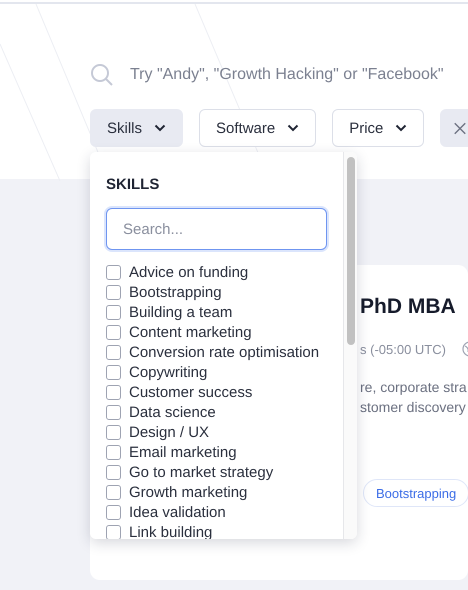 This screenshot has height=590, width=468. Describe the element at coordinates (351, 251) in the screenshot. I see `scrollbar-thumb` at that location.